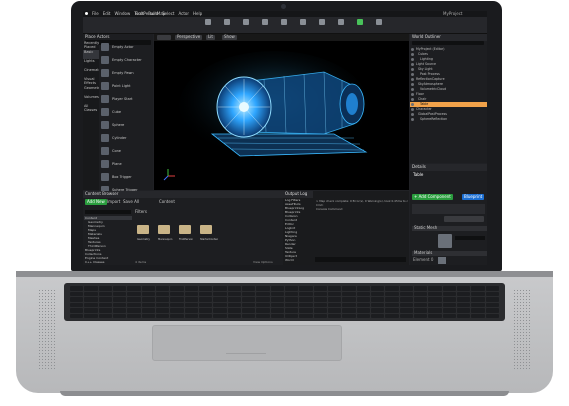 The width and height of the screenshot is (569, 406). I want to click on right-speaker-grille, so click(522, 329).